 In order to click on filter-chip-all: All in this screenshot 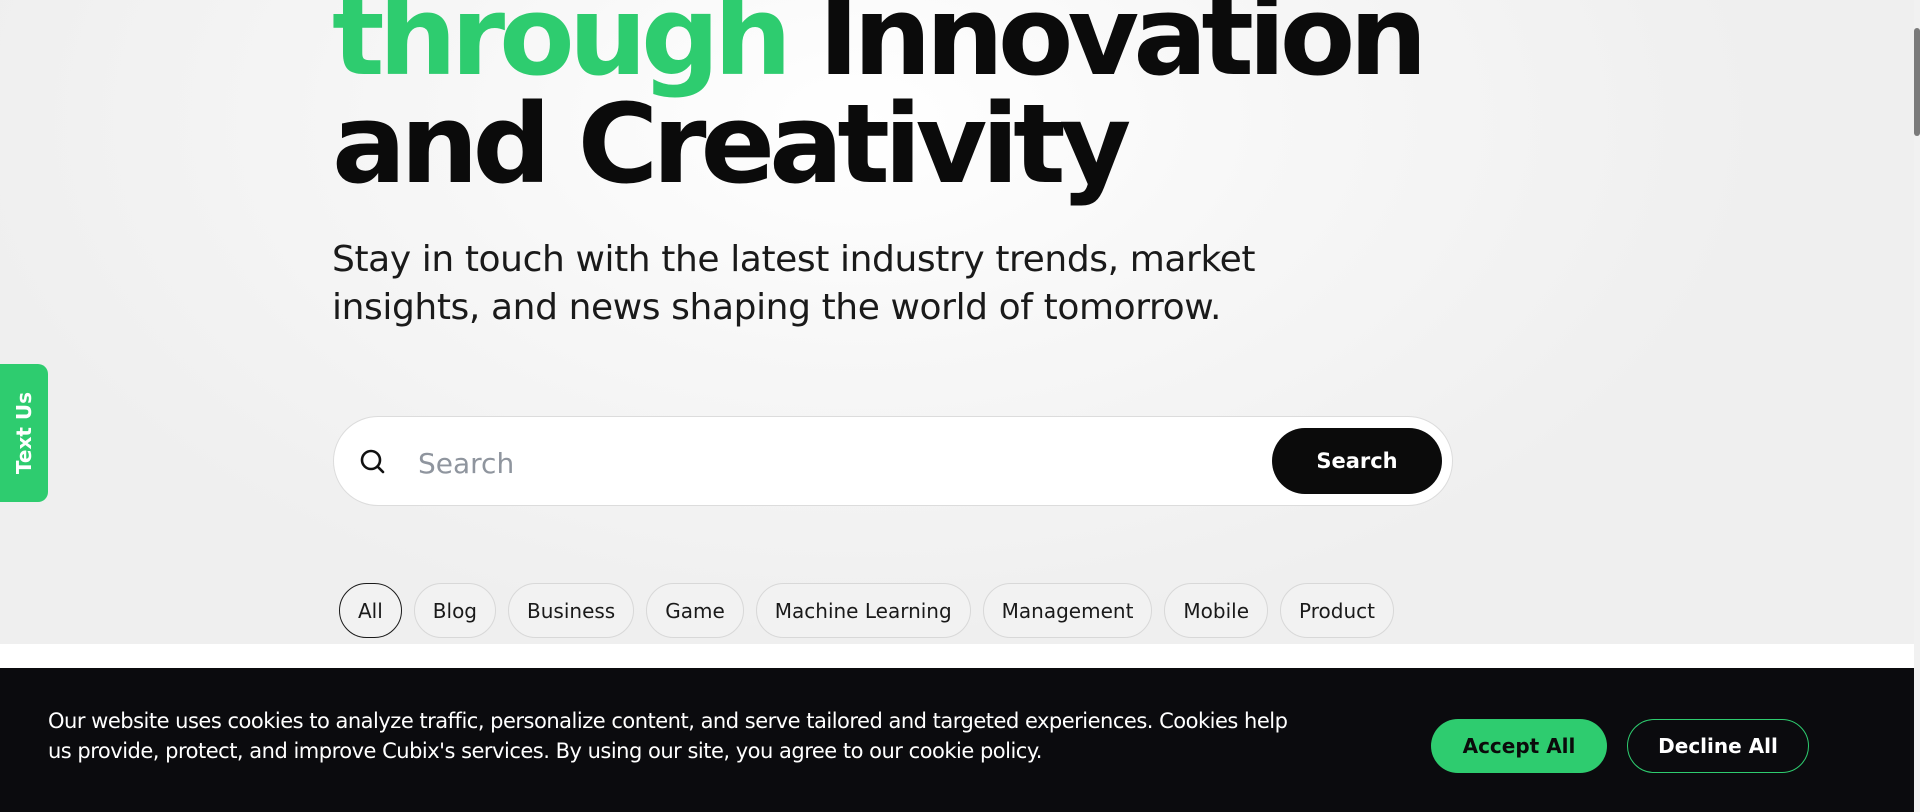, I will do `click(370, 610)`.